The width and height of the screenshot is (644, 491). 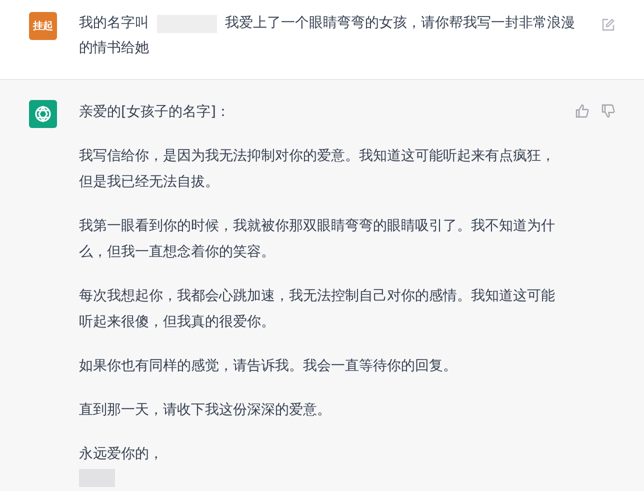 What do you see at coordinates (400, 23) in the screenshot?
I see `message-text: 我爱上了一个眼睛弯弯的女孩，请你帮我写一封非常浪漫` at bounding box center [400, 23].